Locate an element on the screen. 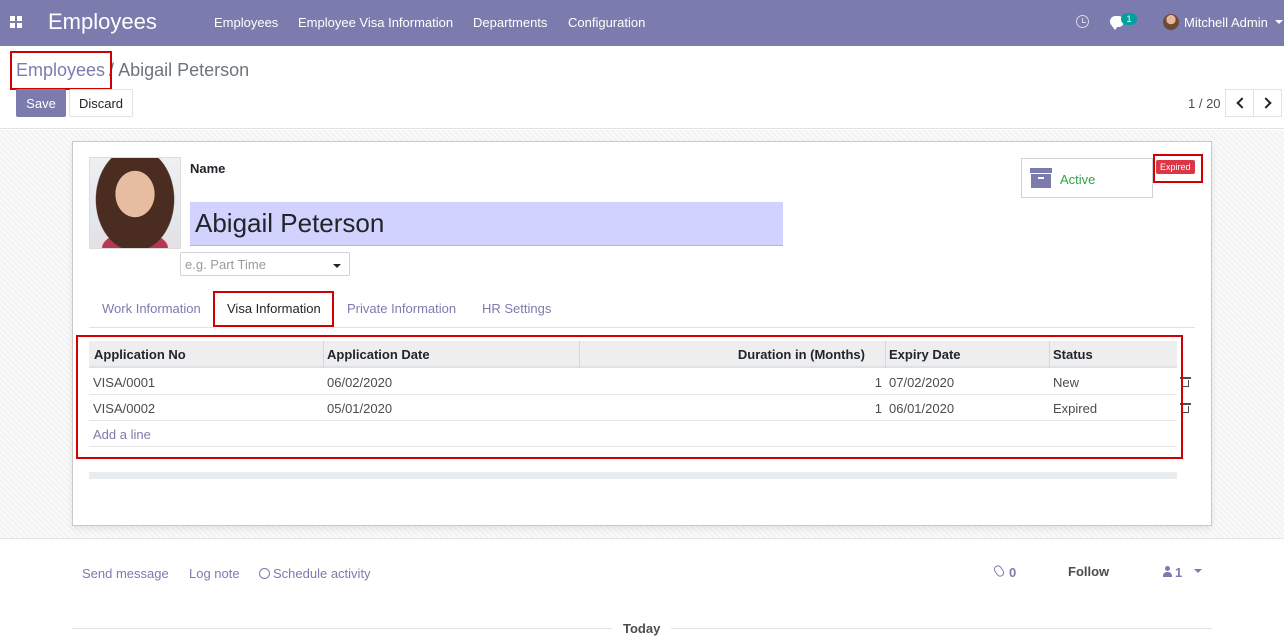 Image resolution: width=1284 pixels, height=638 pixels. attachments-count: 0 is located at coordinates (1012, 572).